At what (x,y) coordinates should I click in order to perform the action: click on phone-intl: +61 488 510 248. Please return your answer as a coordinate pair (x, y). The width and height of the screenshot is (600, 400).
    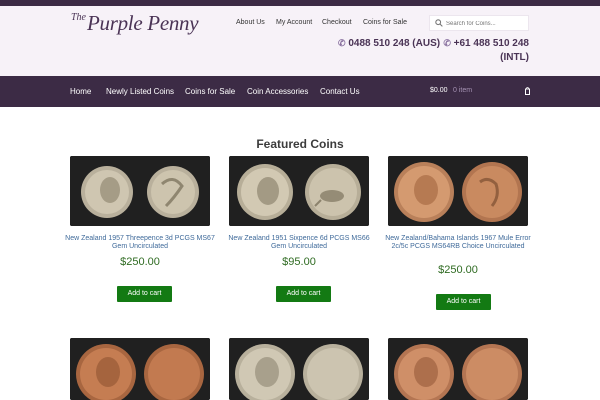
    Looking at the image, I should click on (491, 43).